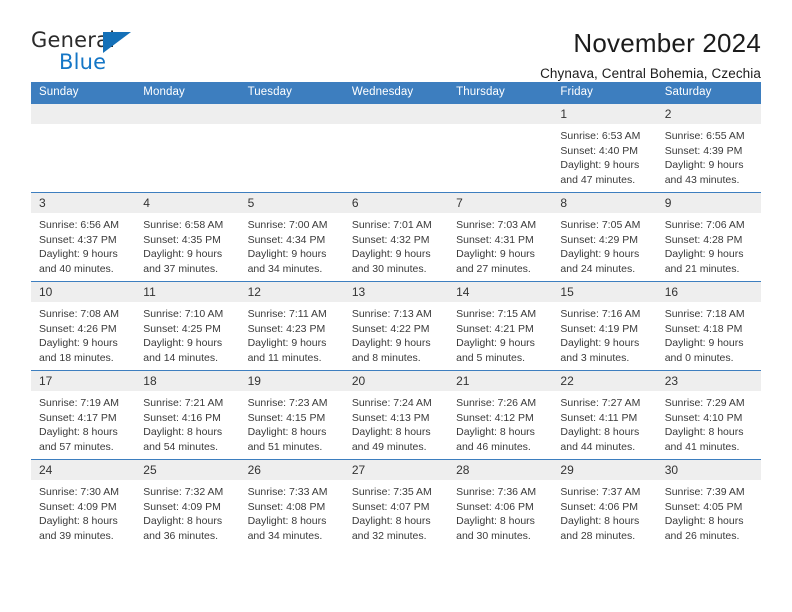 The image size is (792, 612). Describe the element at coordinates (604, 470) in the screenshot. I see `day-number: 29` at that location.